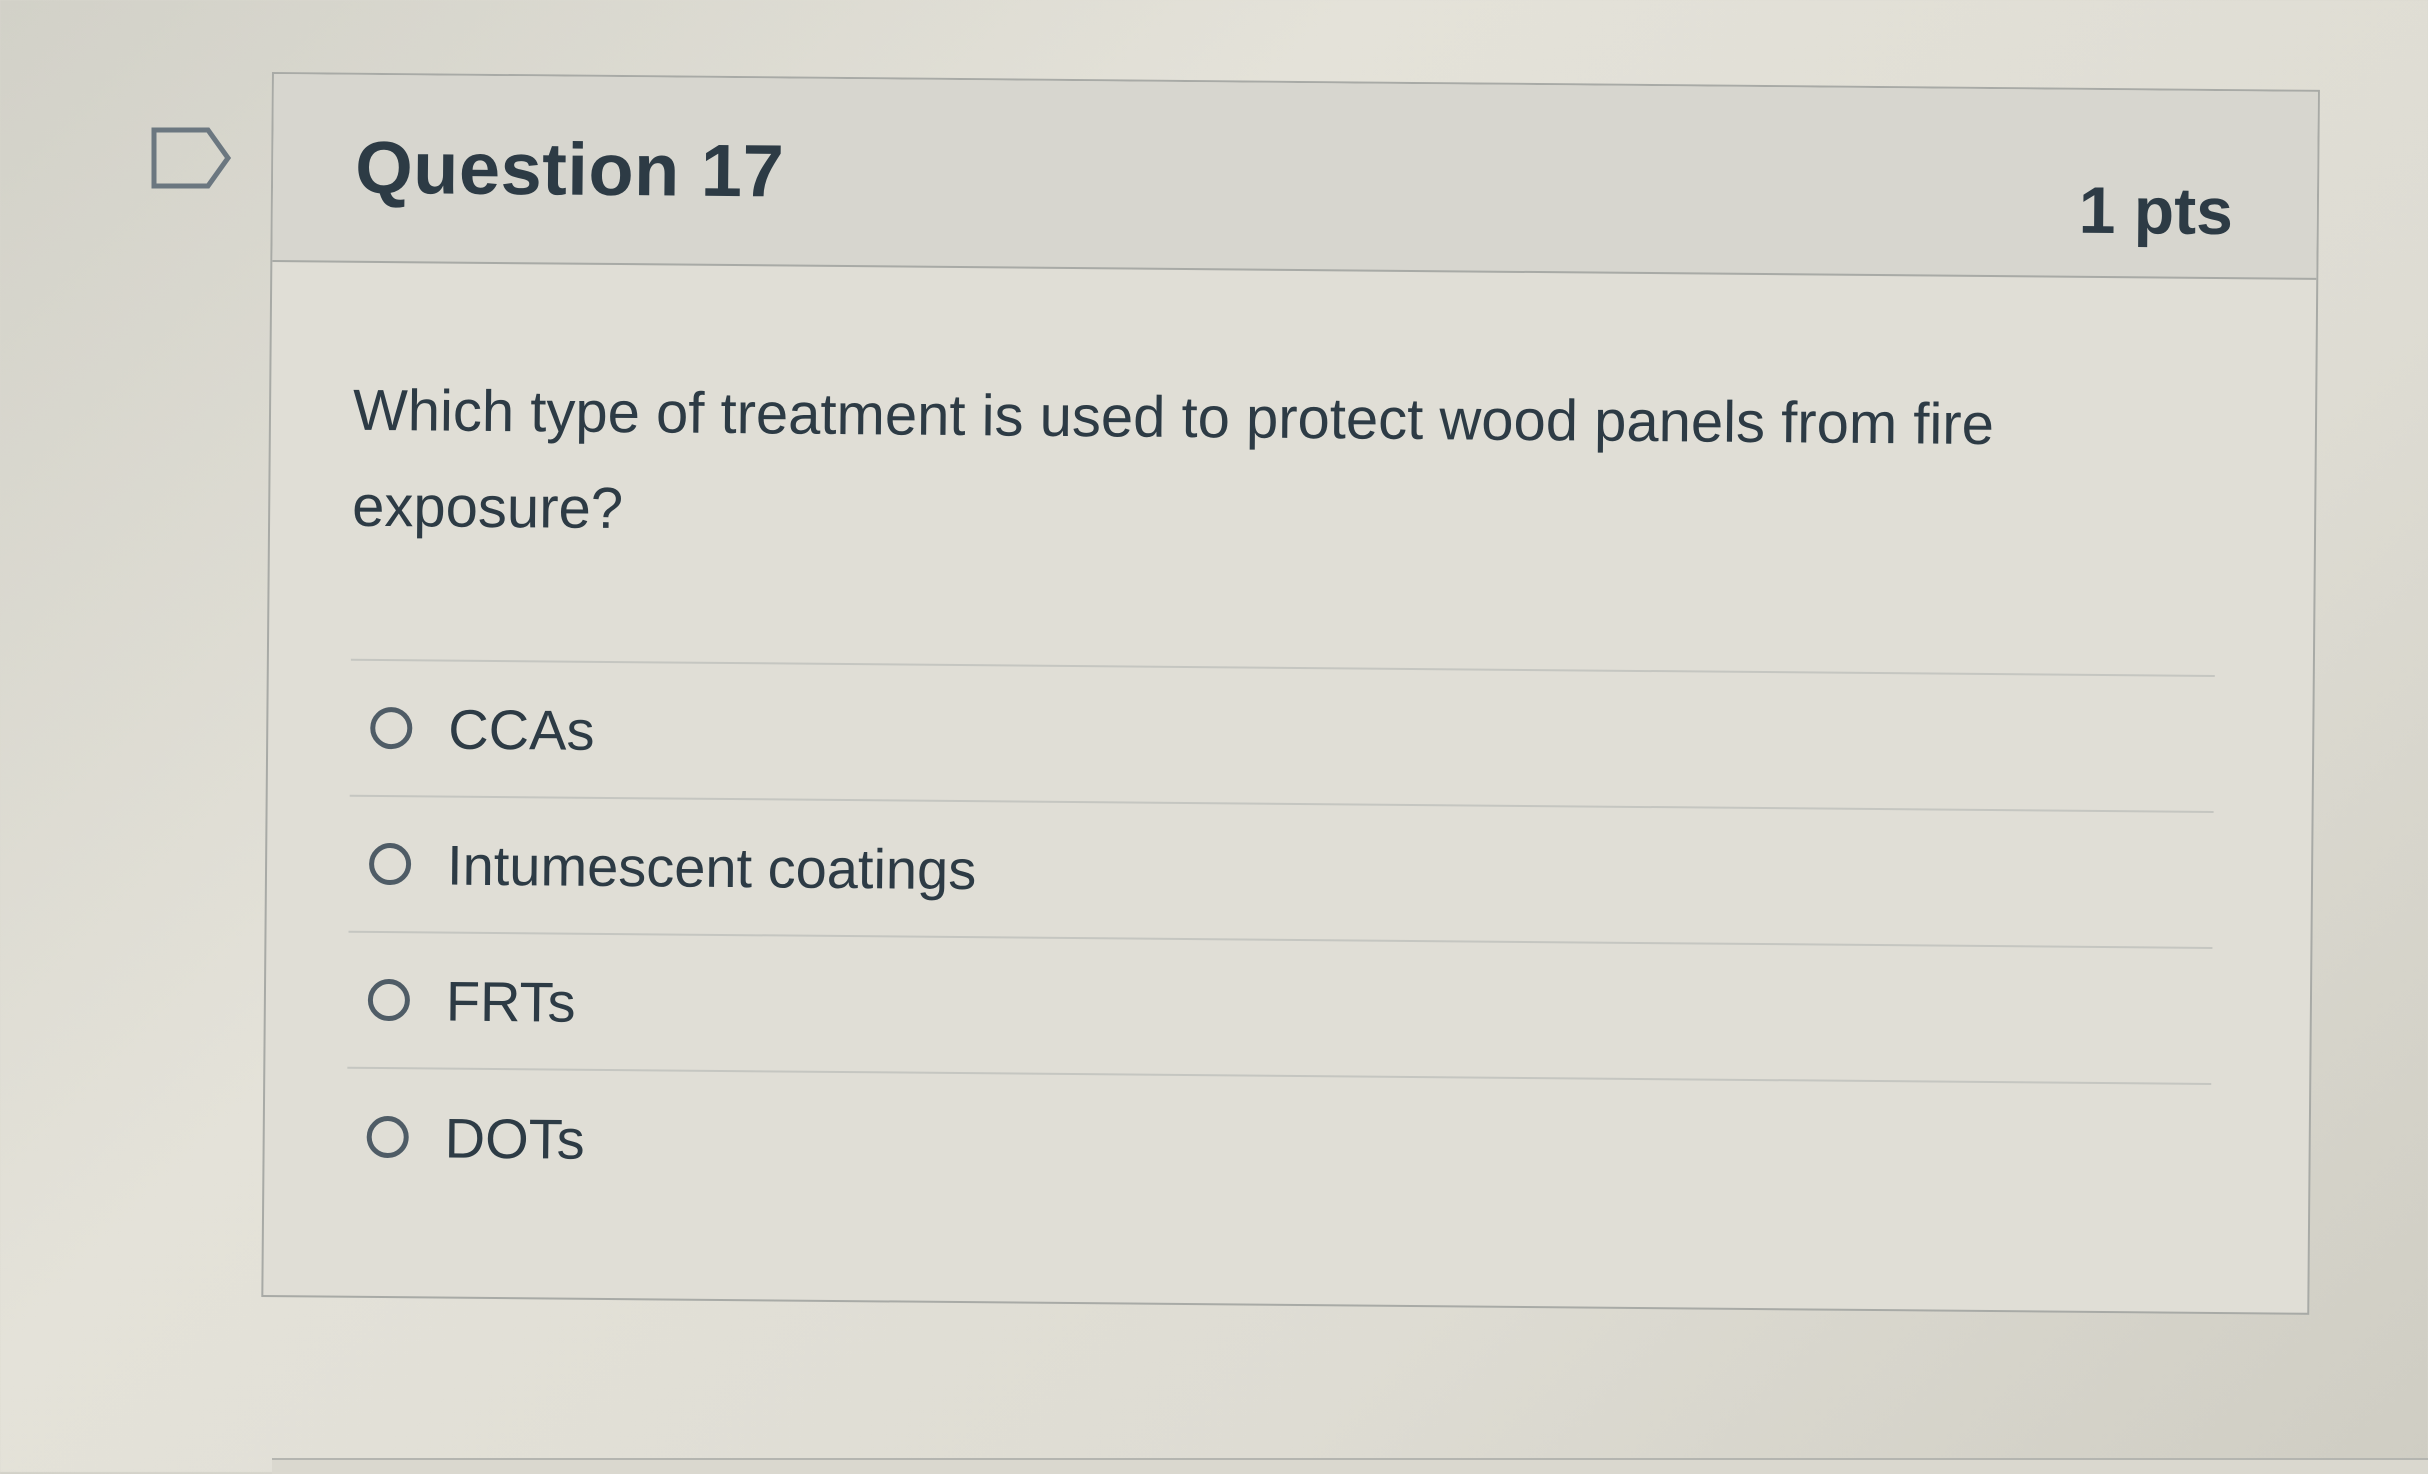 Image resolution: width=2428 pixels, height=1474 pixels. Describe the element at coordinates (511, 1001) in the screenshot. I see `answer-label: FRTs` at that location.